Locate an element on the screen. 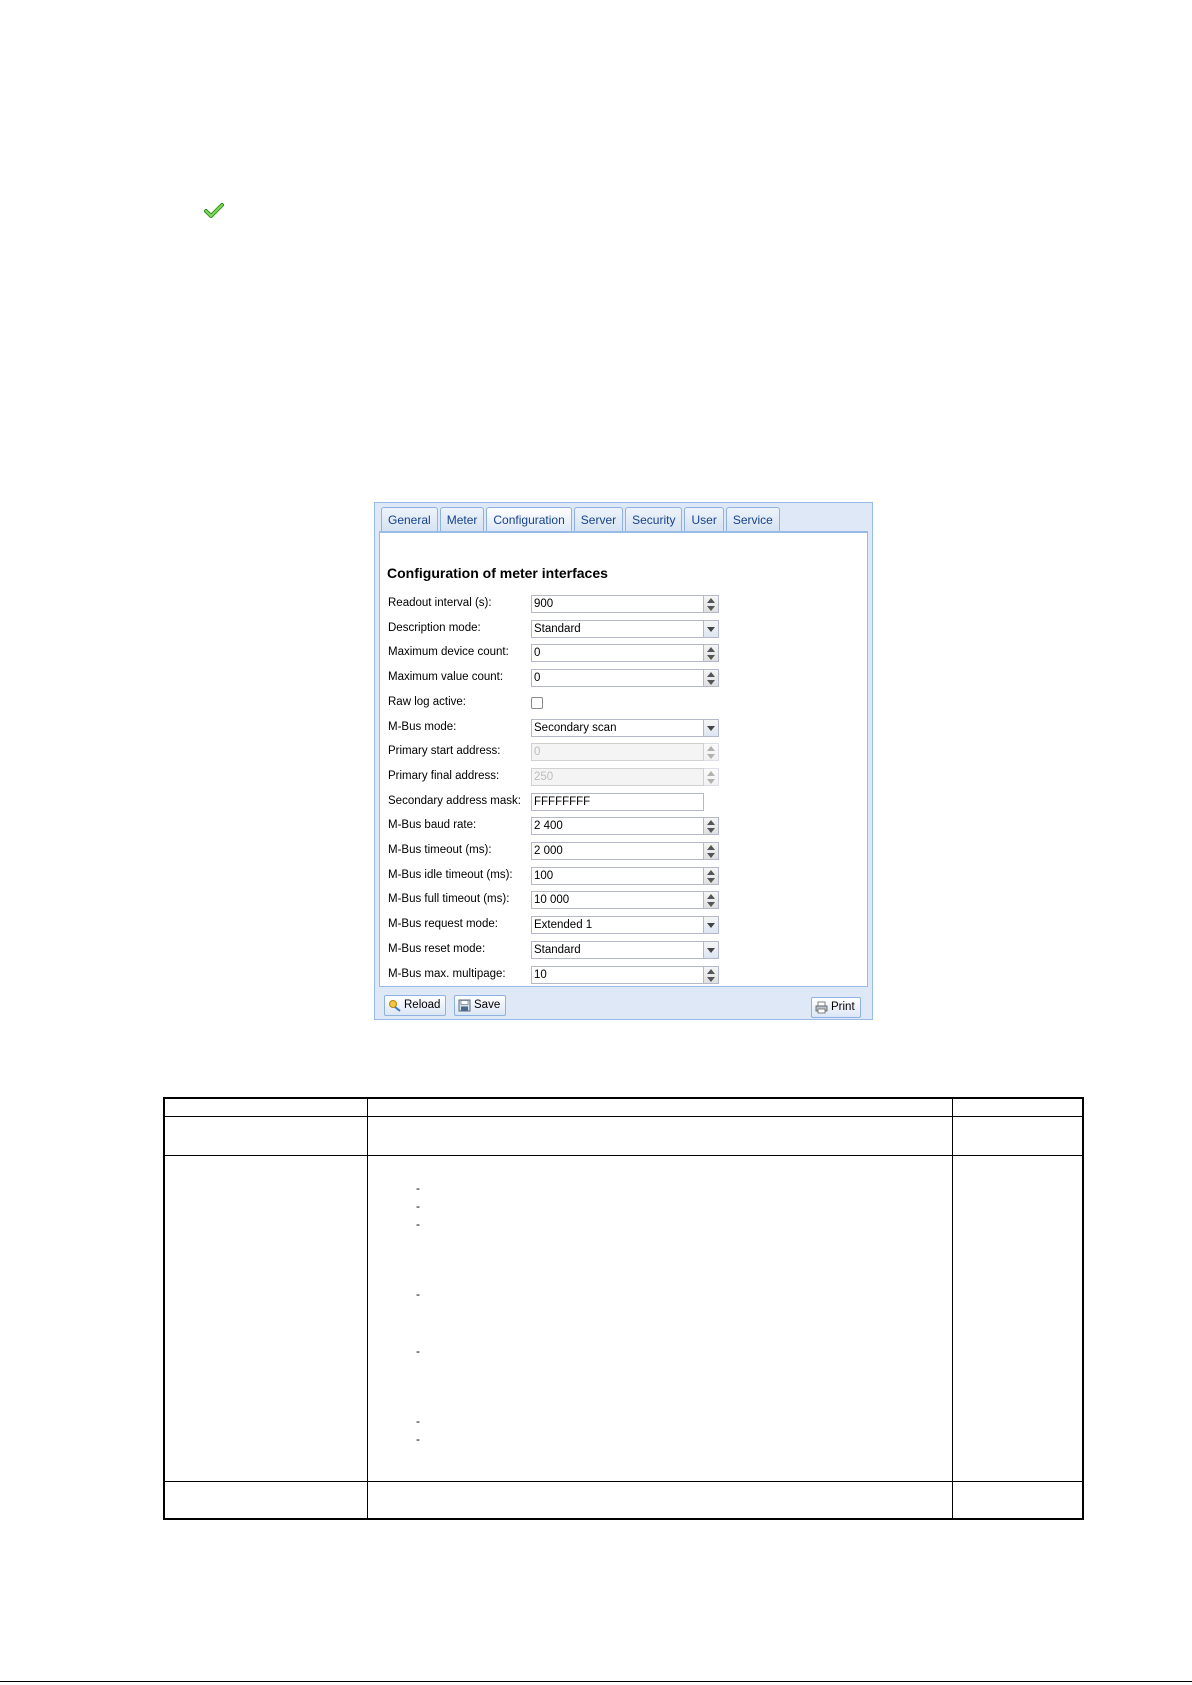 Image resolution: width=1192 pixels, height=1685 pixels. form-row: Primary start address: 0 is located at coordinates (618, 752).